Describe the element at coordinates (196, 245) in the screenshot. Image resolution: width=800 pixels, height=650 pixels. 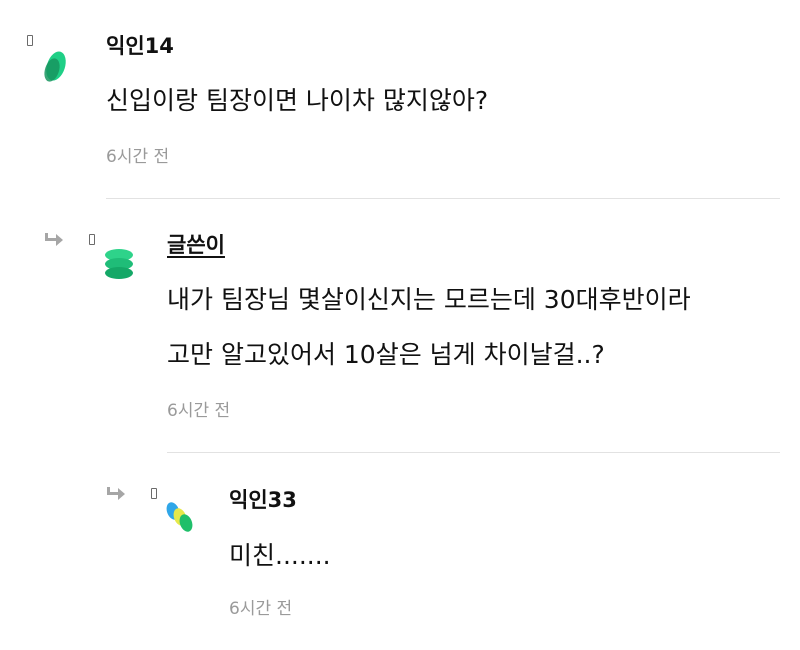
I see `comment-author-original-poster: 글쓴이` at that location.